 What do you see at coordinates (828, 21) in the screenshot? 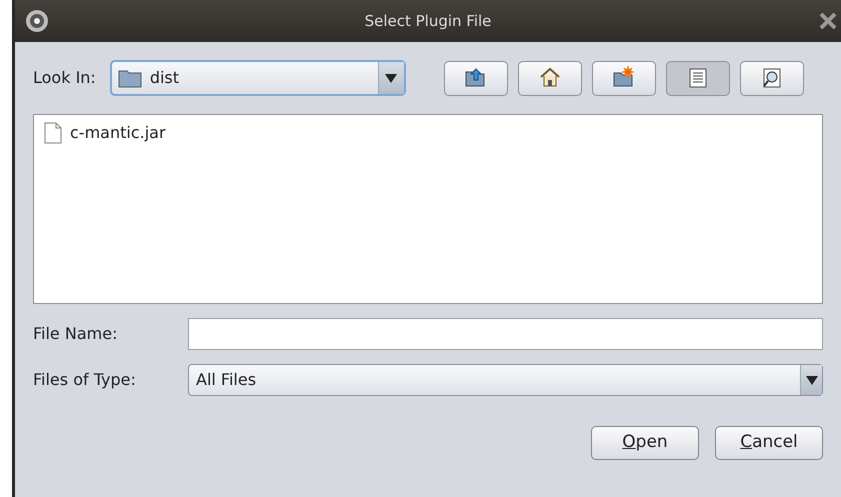
I see `close-icon` at bounding box center [828, 21].